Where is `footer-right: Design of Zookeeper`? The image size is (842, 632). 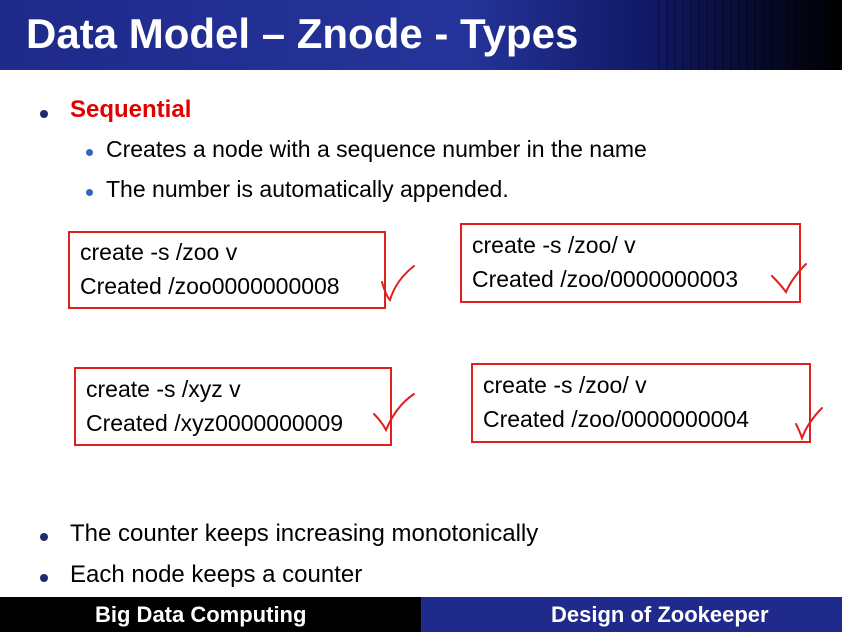
footer-right: Design of Zookeeper is located at coordinates (631, 614).